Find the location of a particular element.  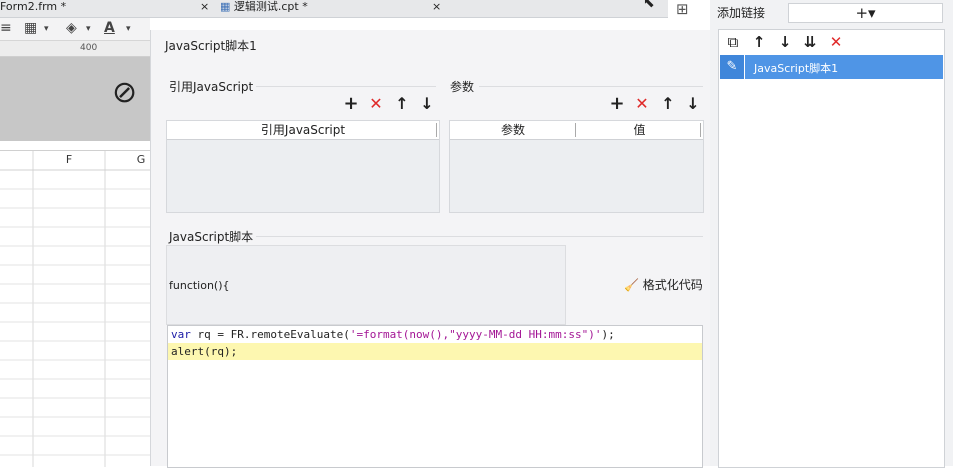

param-section-title: 参数 is located at coordinates (462, 87).